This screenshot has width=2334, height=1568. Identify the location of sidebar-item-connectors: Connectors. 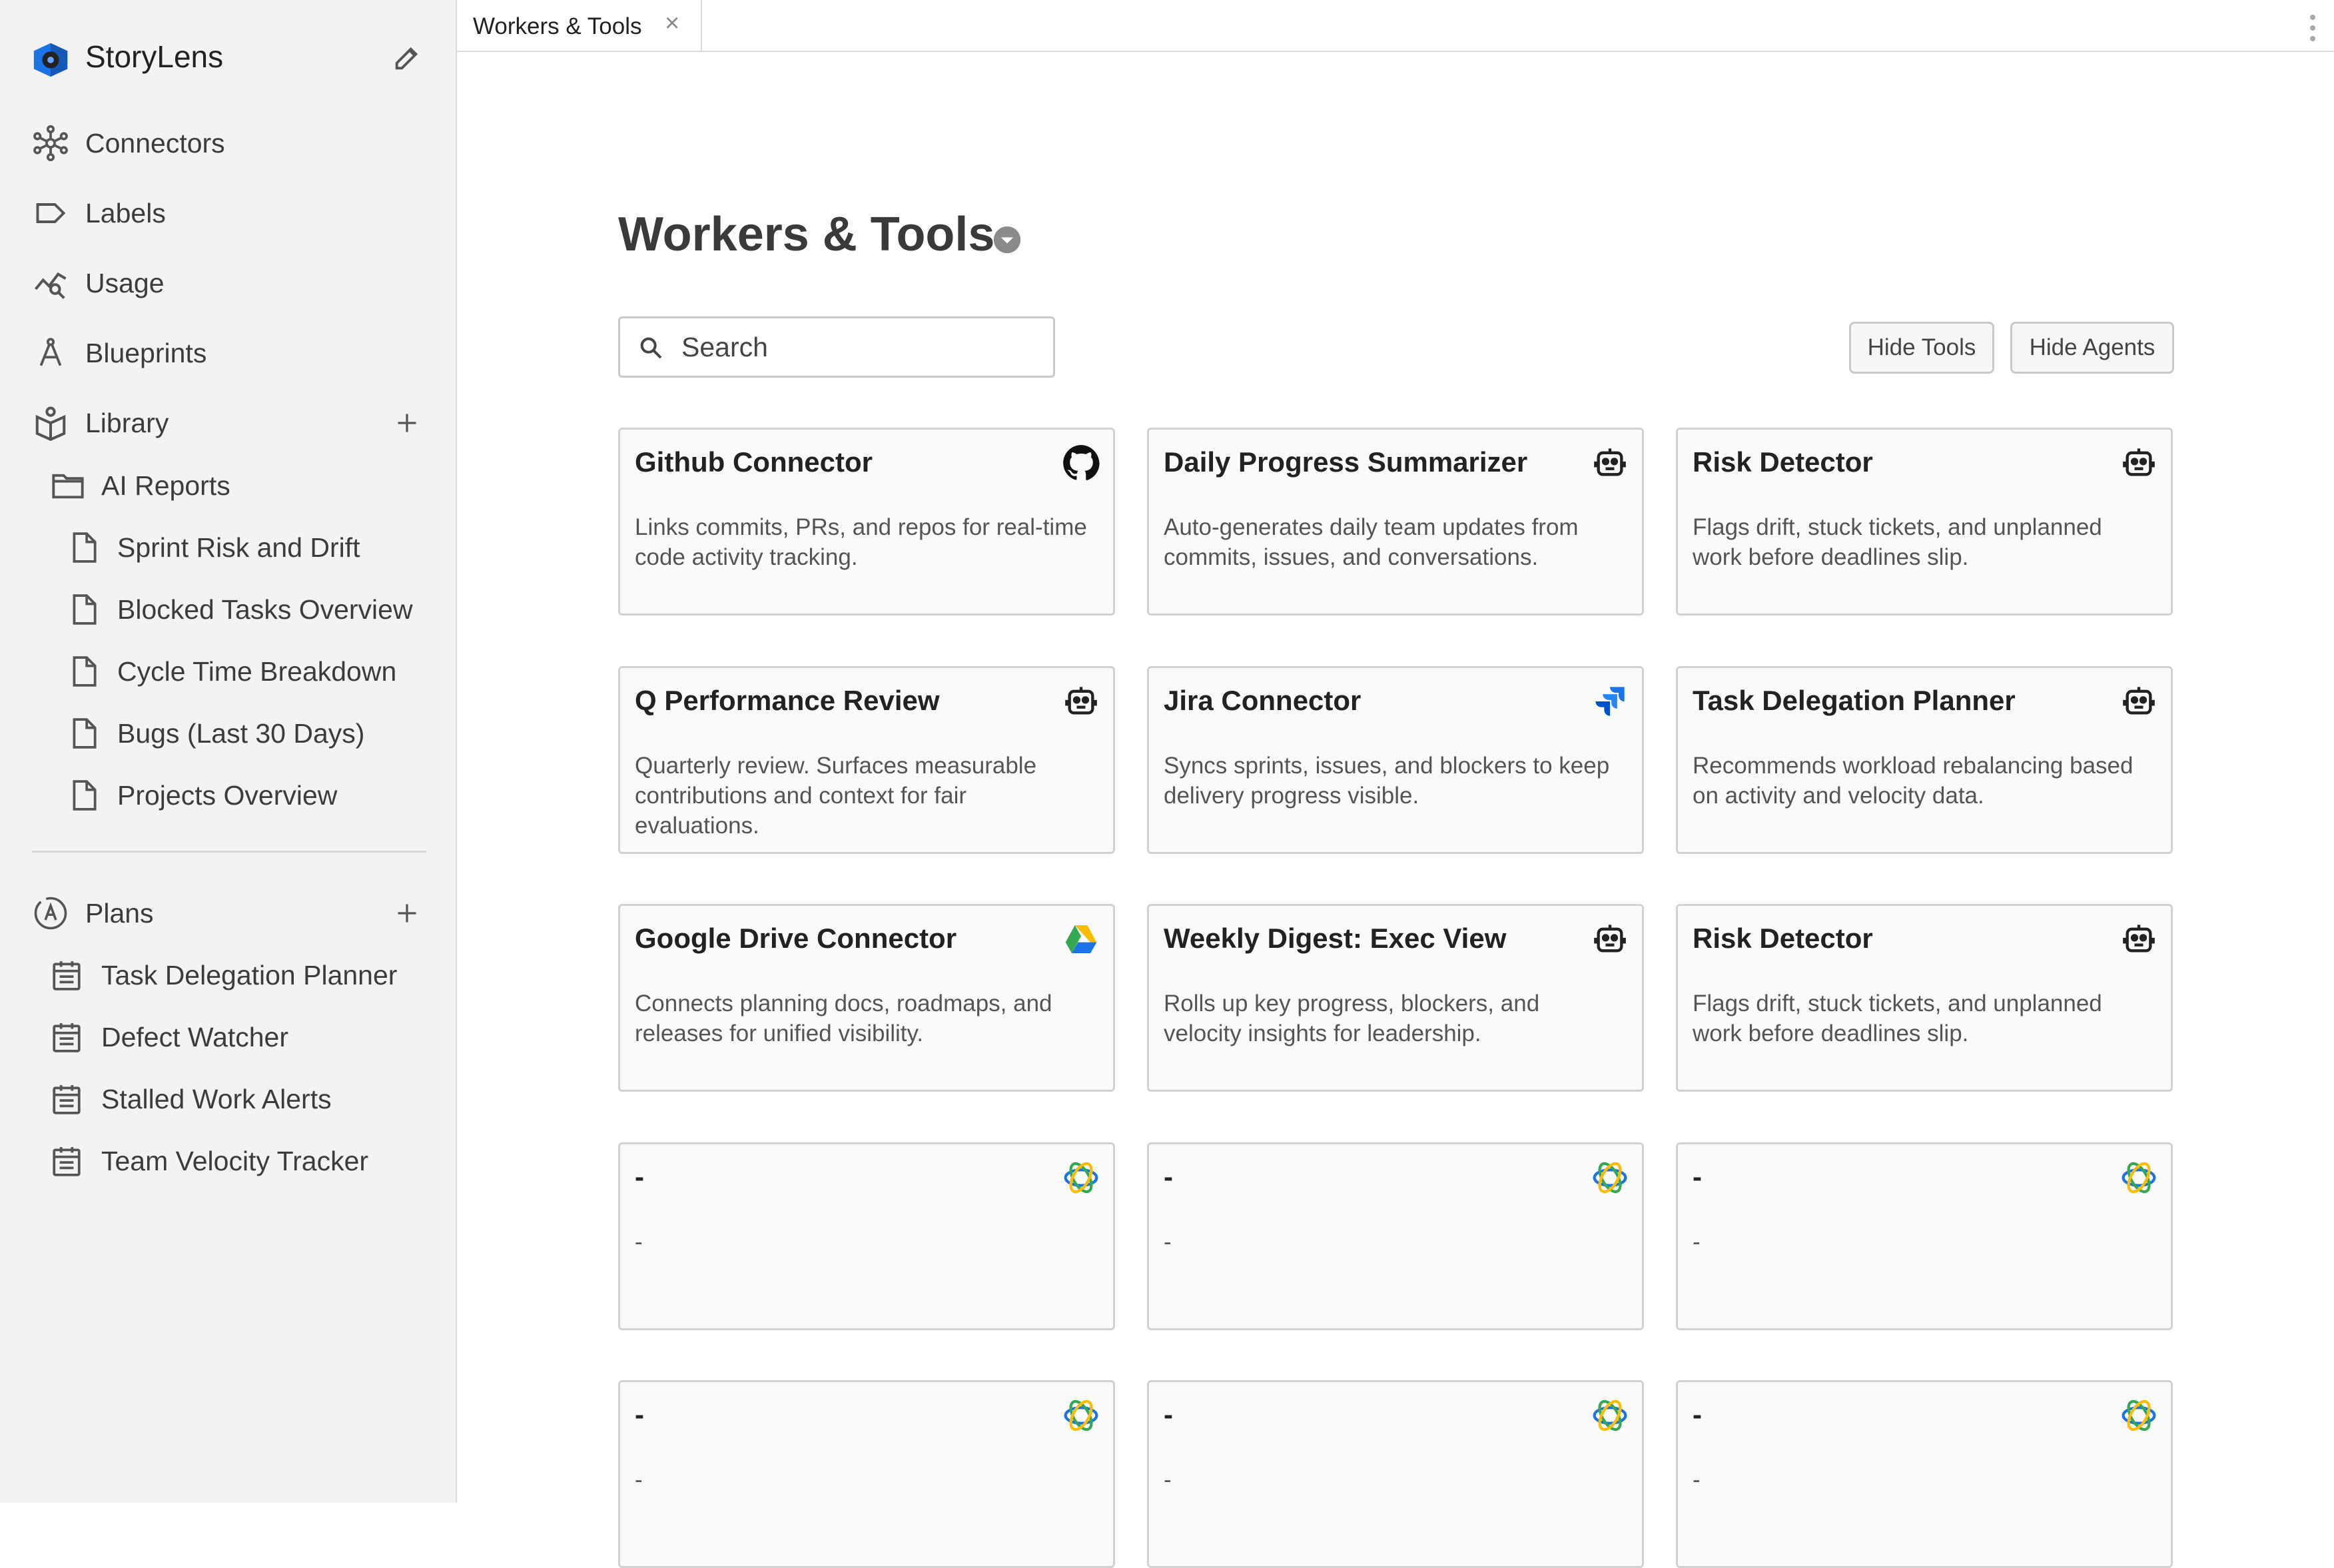
(228, 143).